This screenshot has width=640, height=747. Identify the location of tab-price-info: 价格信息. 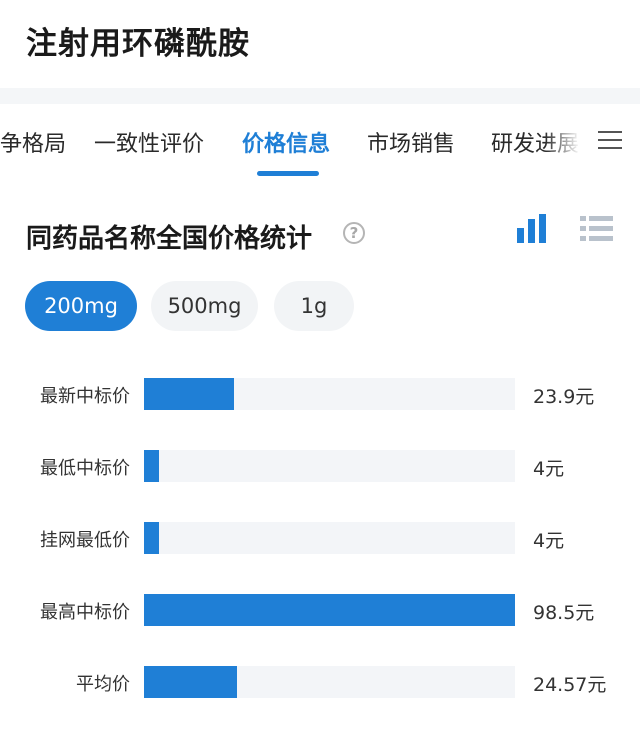
(286, 142).